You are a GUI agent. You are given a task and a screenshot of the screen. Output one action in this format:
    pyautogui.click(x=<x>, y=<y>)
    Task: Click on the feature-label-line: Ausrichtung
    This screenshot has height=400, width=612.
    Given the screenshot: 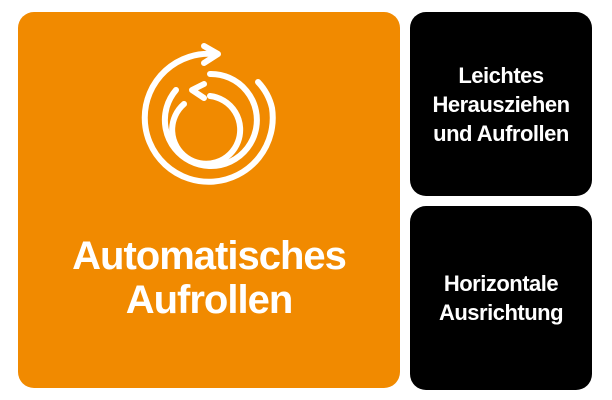 What is the action you would take?
    pyautogui.click(x=501, y=312)
    